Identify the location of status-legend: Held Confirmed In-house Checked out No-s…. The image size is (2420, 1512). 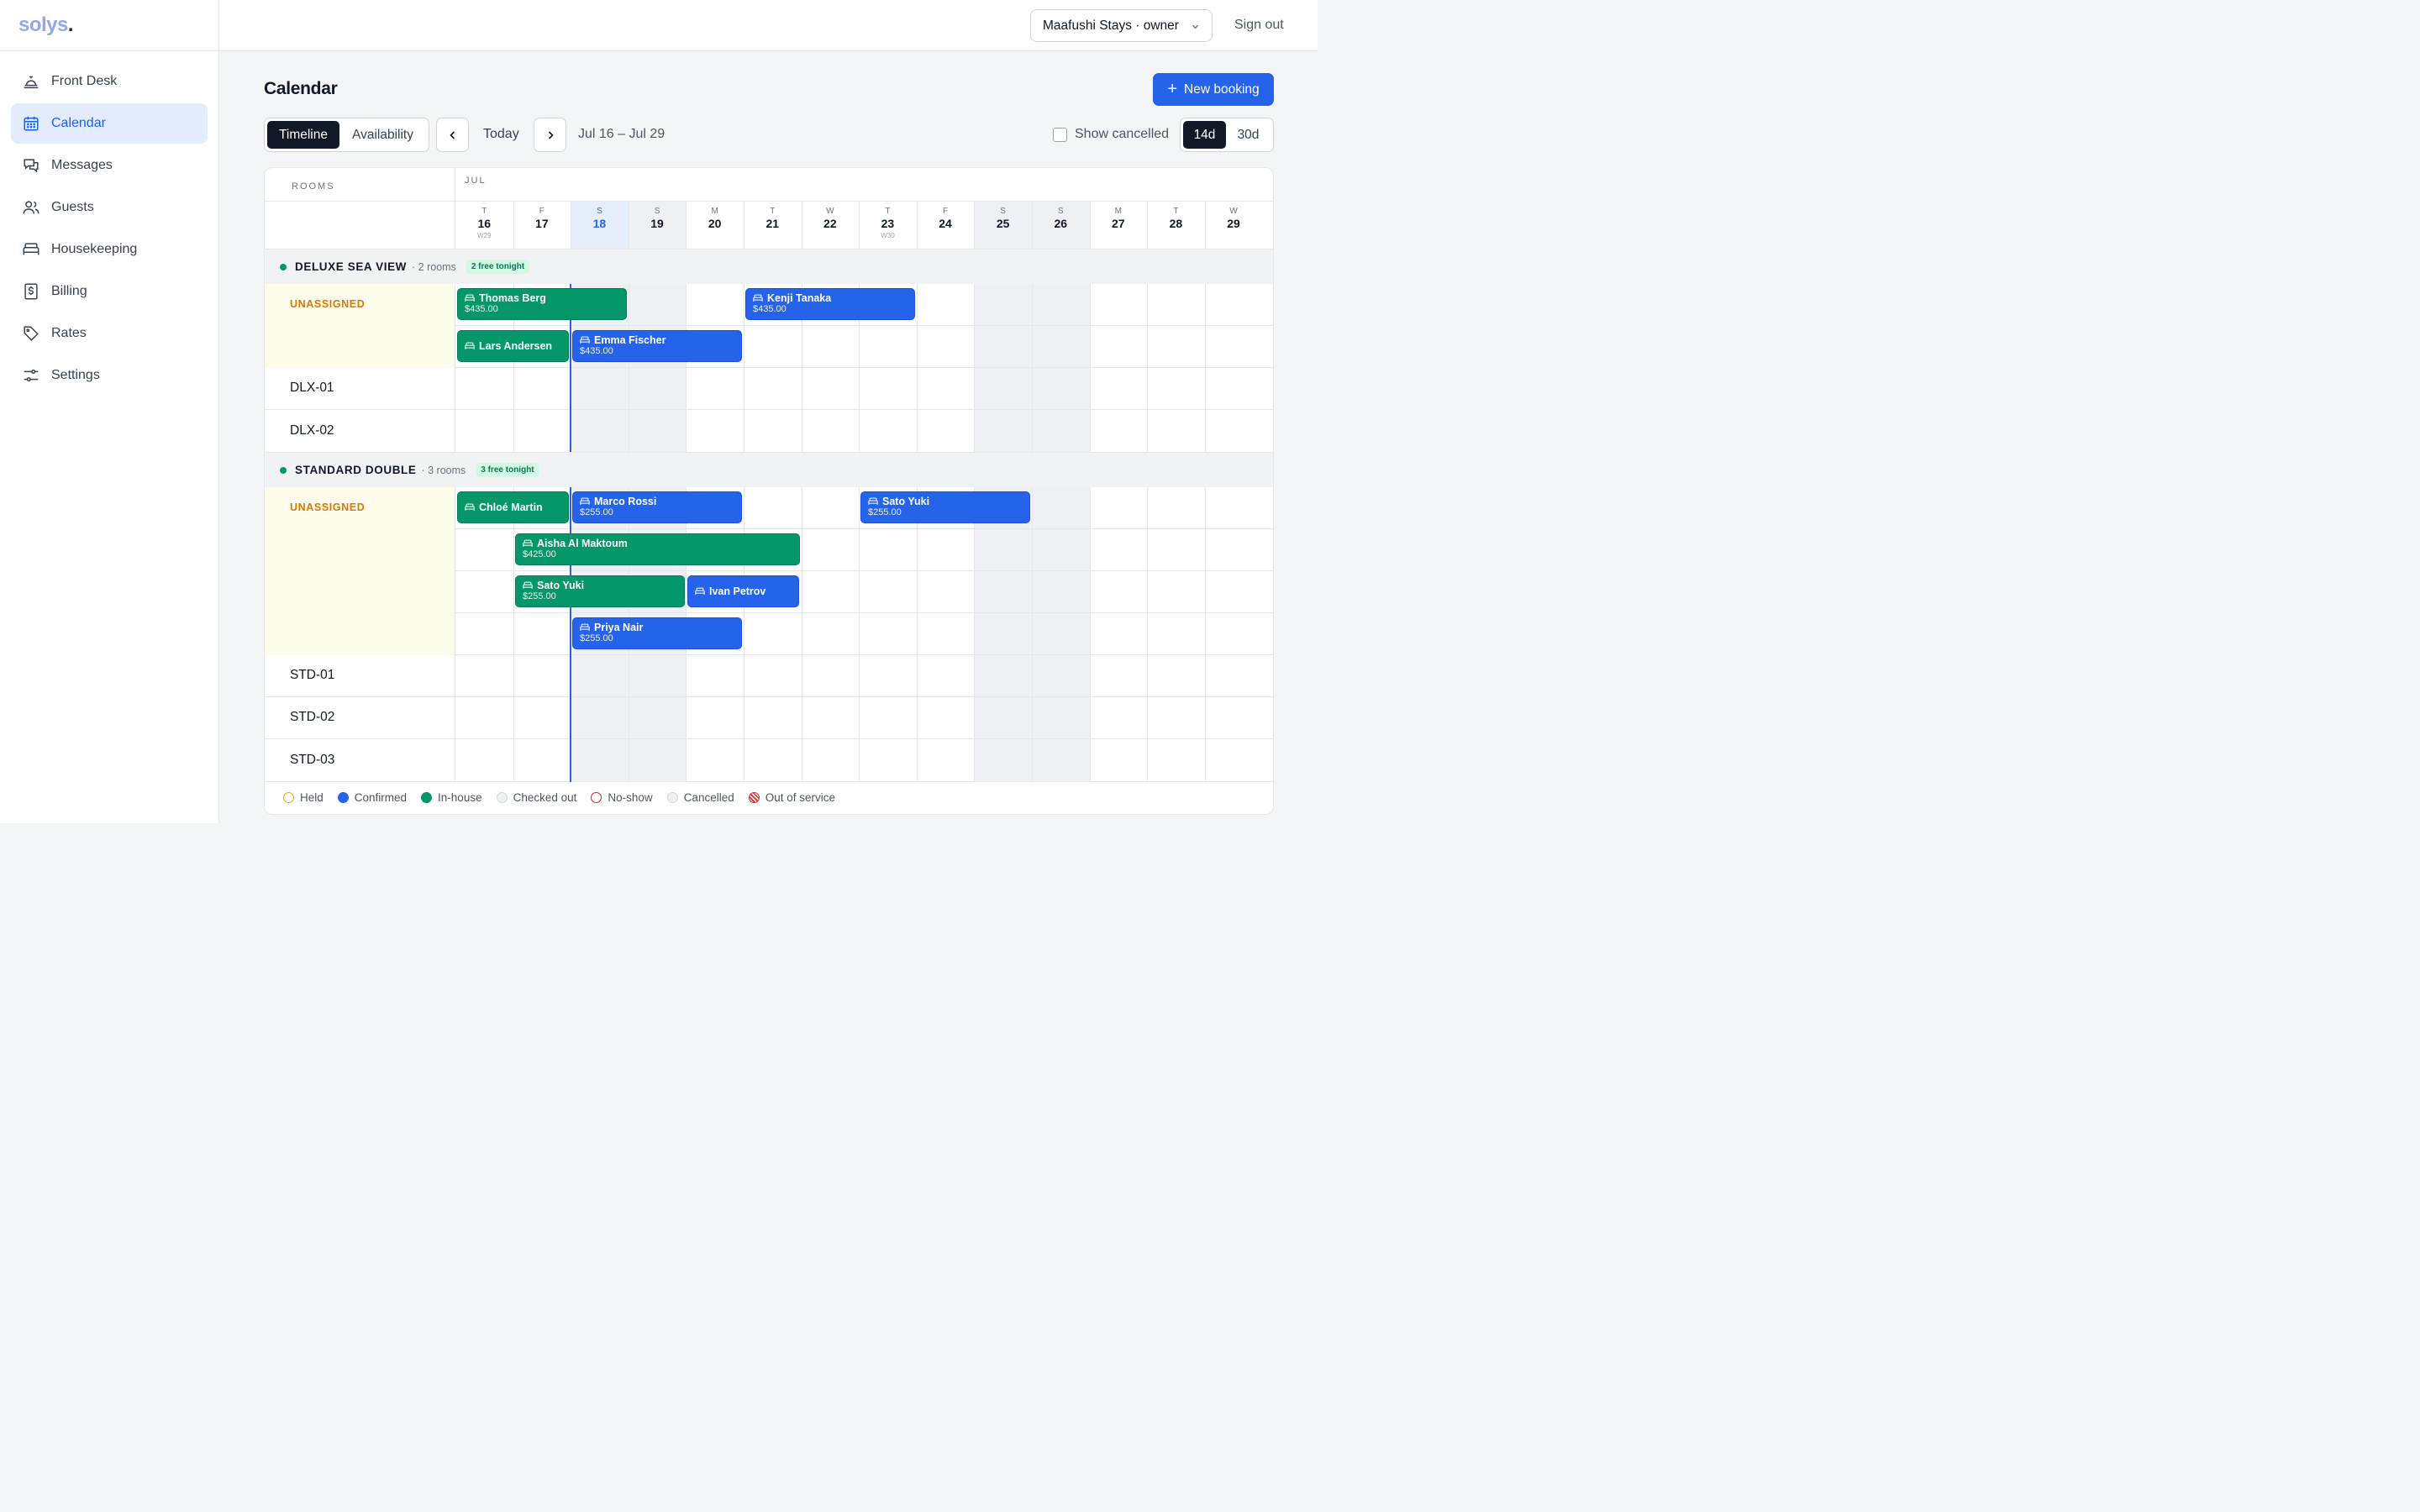
(567, 797).